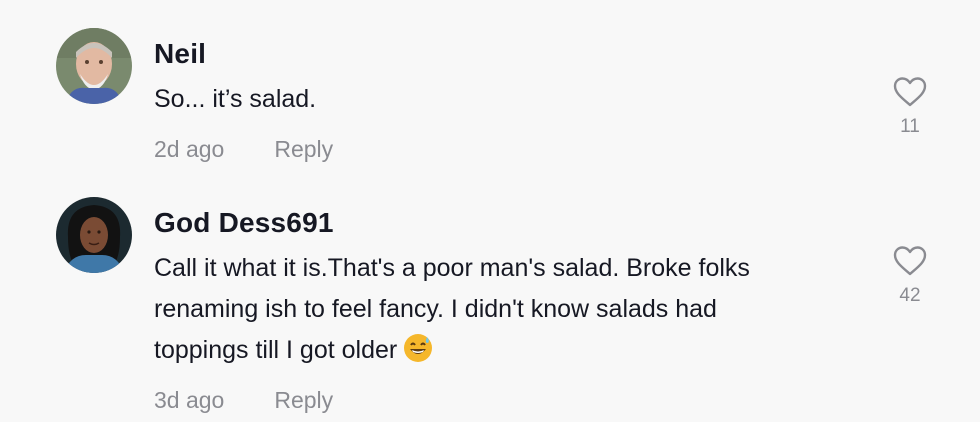 This screenshot has width=980, height=422. I want to click on comment-meta: 3d ago Reply, so click(243, 400).